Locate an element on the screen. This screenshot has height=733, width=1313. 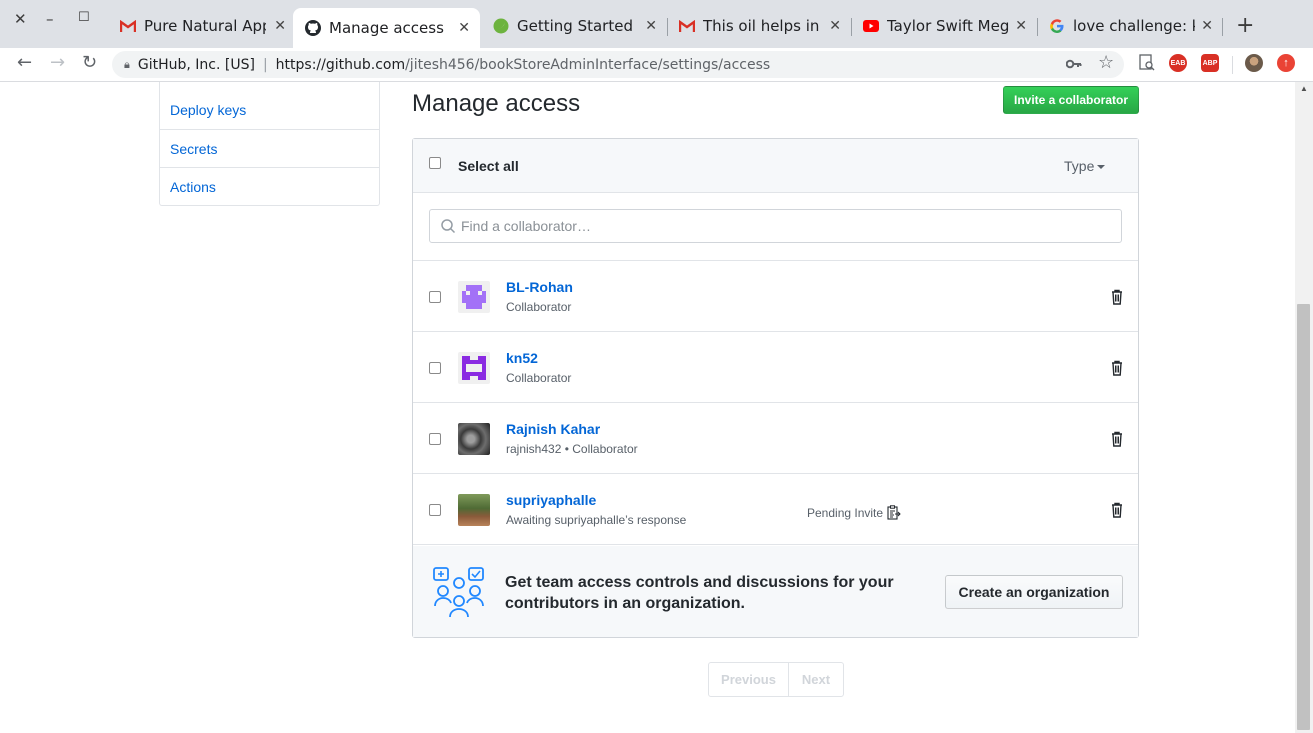
ext-abp-icon: ABP is located at coordinates (1210, 63).